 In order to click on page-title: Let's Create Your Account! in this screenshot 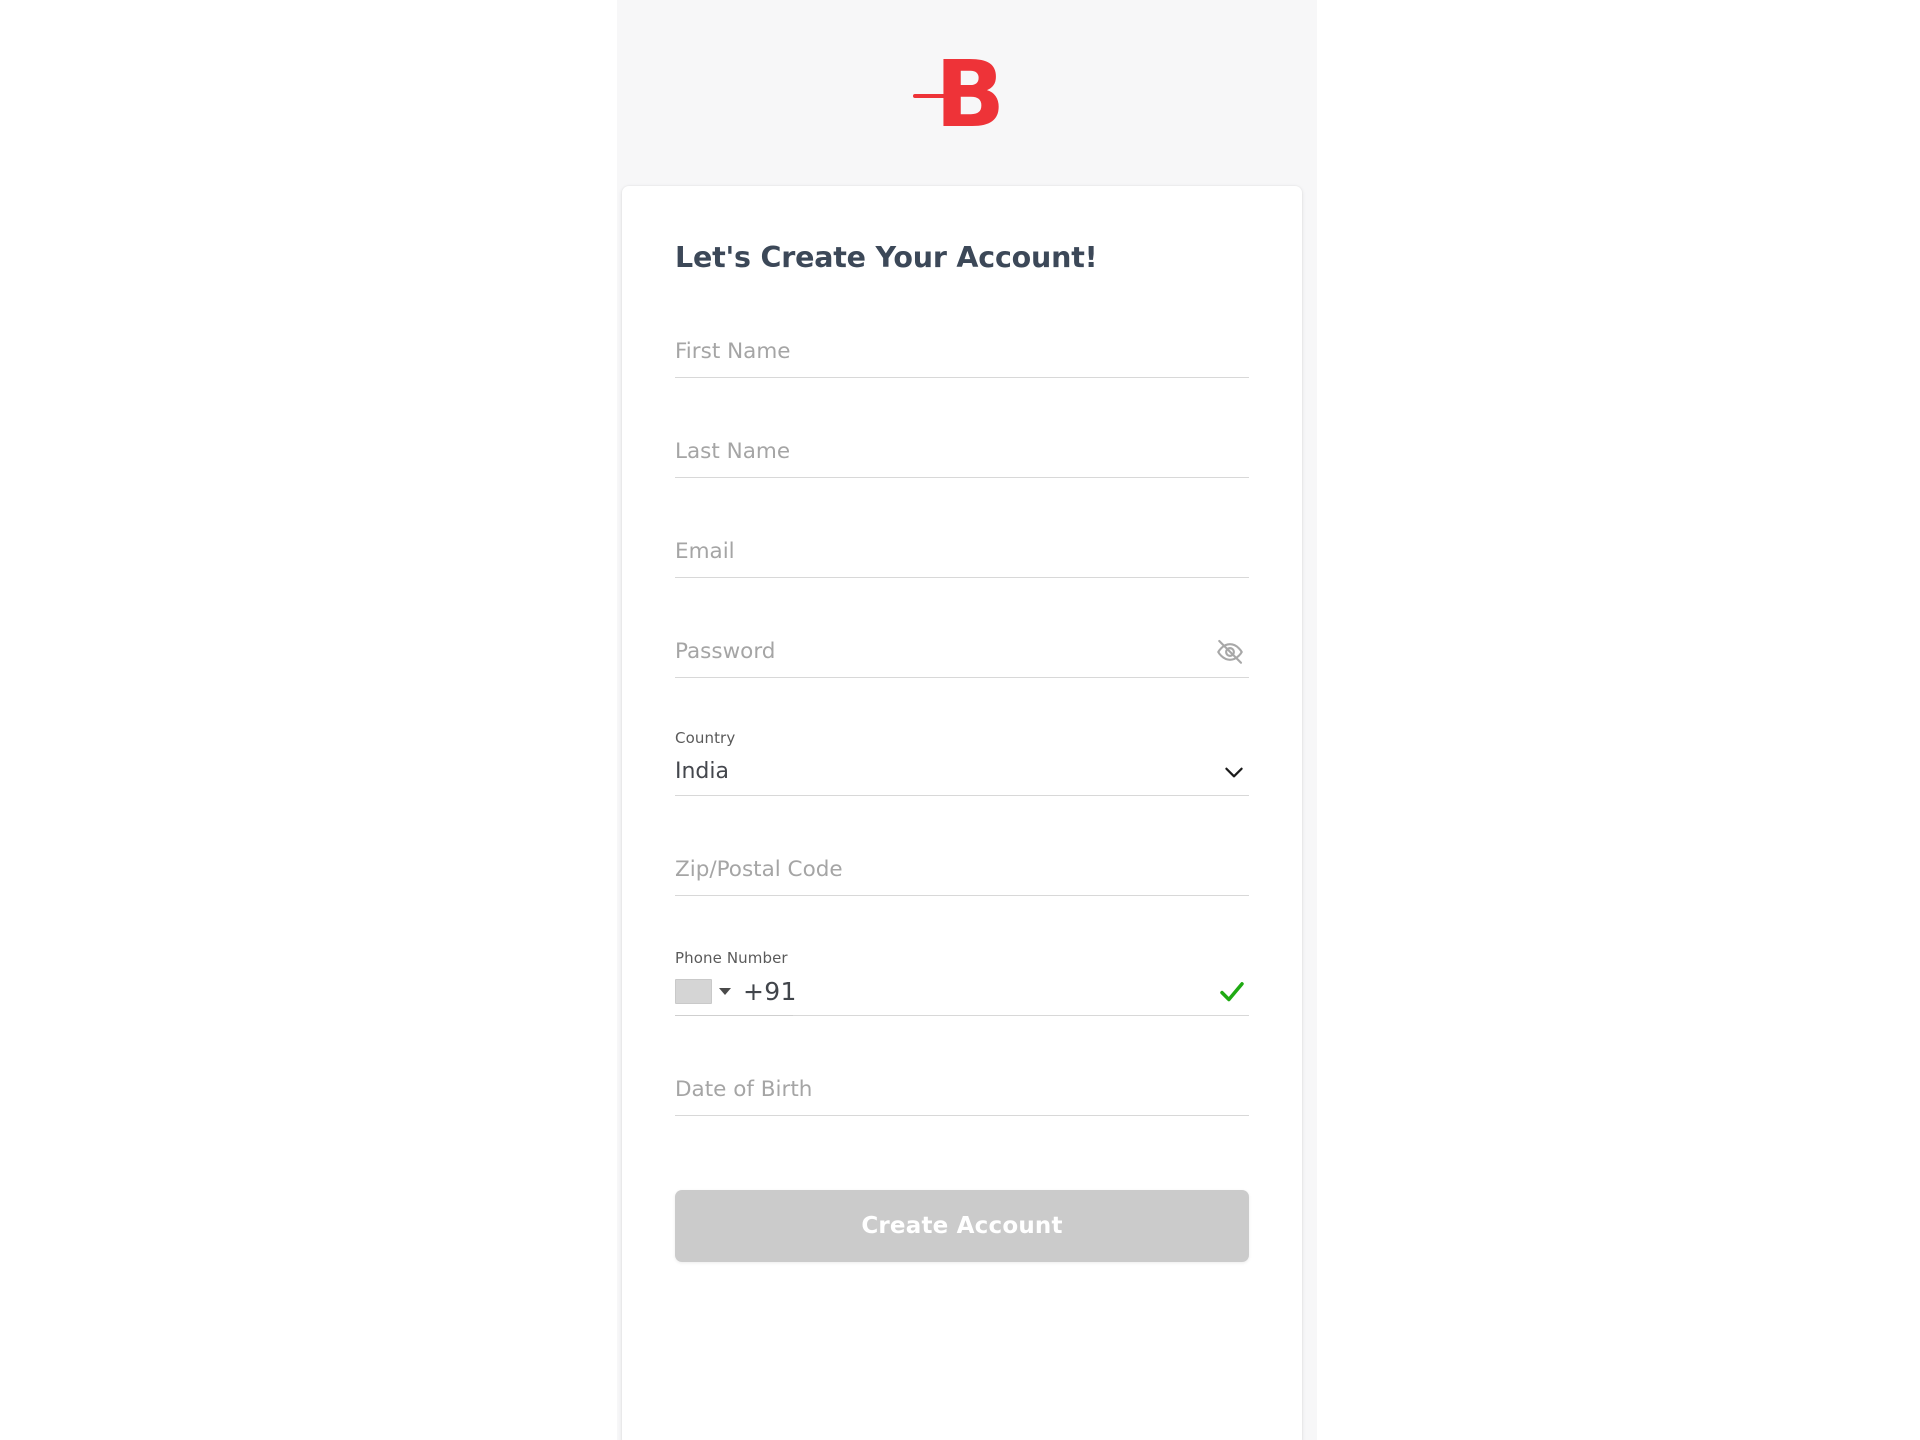, I will do `click(886, 257)`.